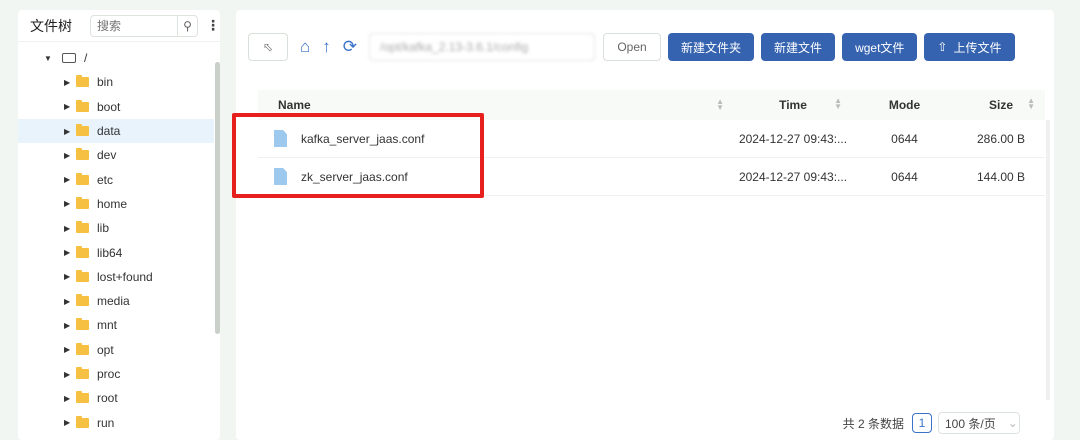 Image resolution: width=1080 pixels, height=440 pixels. I want to click on tree-node-home: ▶ home, so click(116, 204).